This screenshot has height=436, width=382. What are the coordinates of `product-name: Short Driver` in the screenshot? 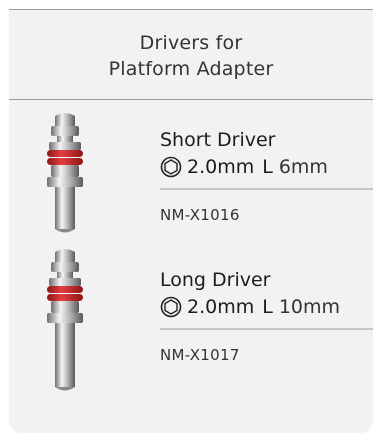 It's located at (218, 140).